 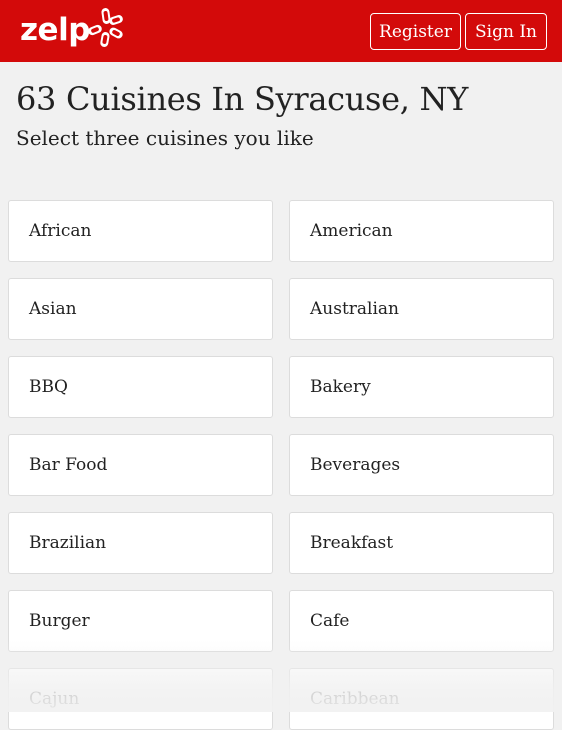 I want to click on cuisine-card-african: African, so click(x=140, y=231).